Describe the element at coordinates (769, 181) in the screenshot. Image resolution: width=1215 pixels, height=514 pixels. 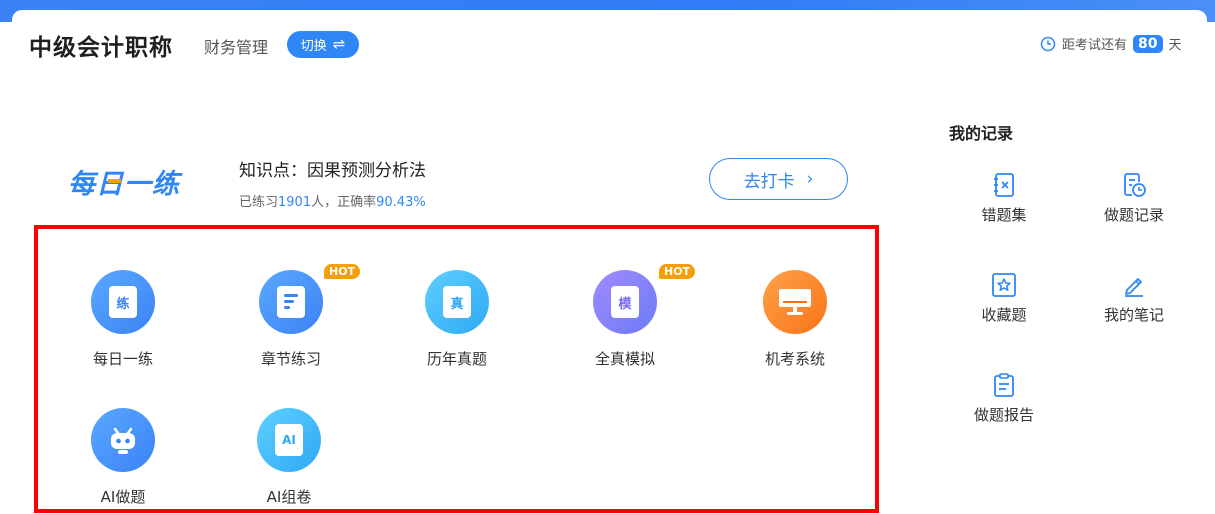
I see `checkin-label: 去打卡` at that location.